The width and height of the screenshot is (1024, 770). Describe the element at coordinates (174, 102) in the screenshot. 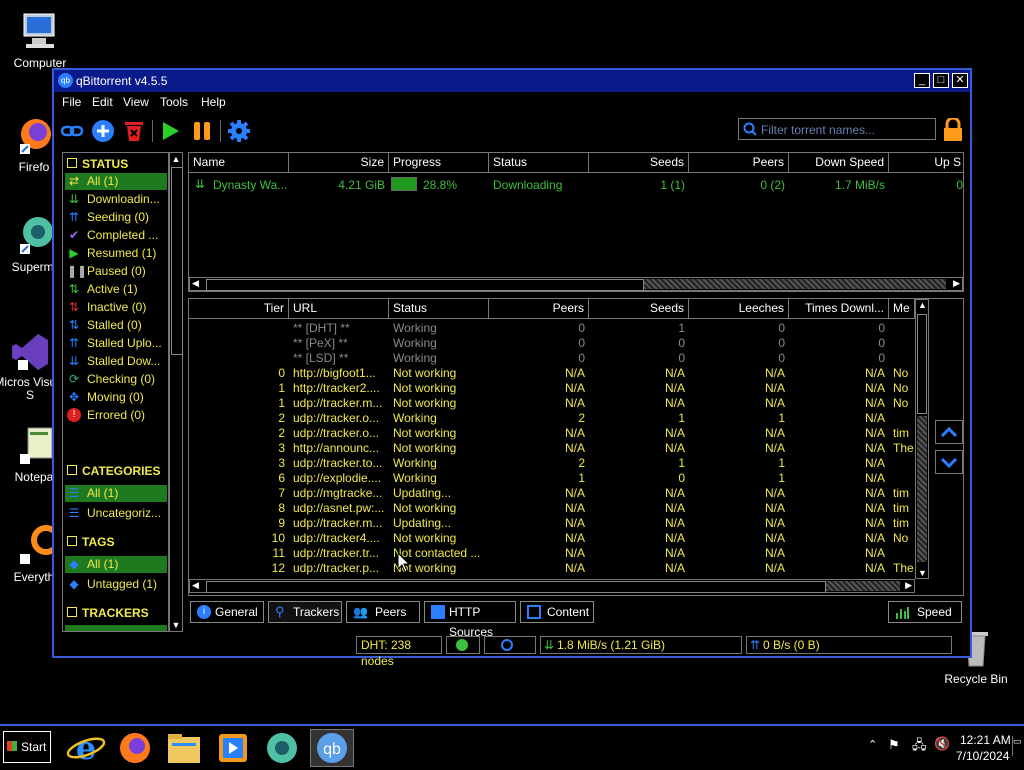

I see `menu-tools: Tools` at that location.